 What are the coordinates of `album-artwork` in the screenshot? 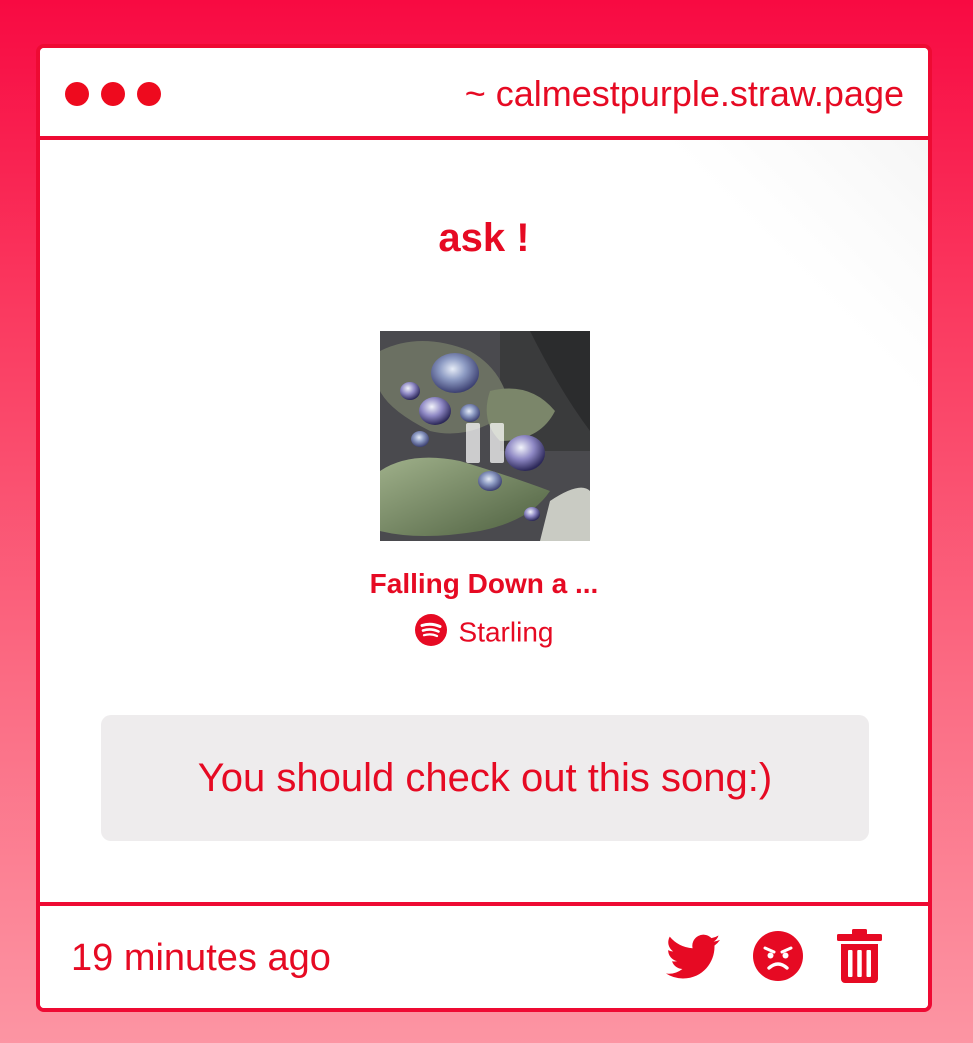 It's located at (485, 436).